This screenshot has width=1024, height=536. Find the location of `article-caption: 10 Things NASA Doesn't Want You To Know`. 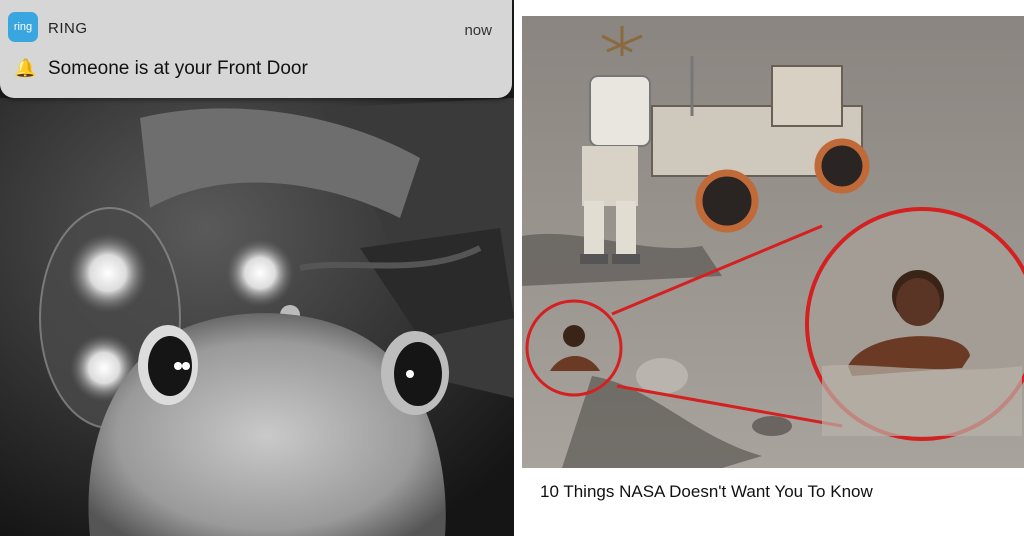

article-caption: 10 Things NASA Doesn't Want You To Know is located at coordinates (706, 492).